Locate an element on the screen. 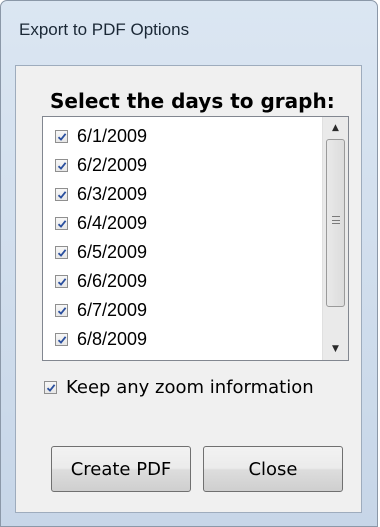 The width and height of the screenshot is (380, 527). day-label: 6/6/2009 is located at coordinates (112, 280).